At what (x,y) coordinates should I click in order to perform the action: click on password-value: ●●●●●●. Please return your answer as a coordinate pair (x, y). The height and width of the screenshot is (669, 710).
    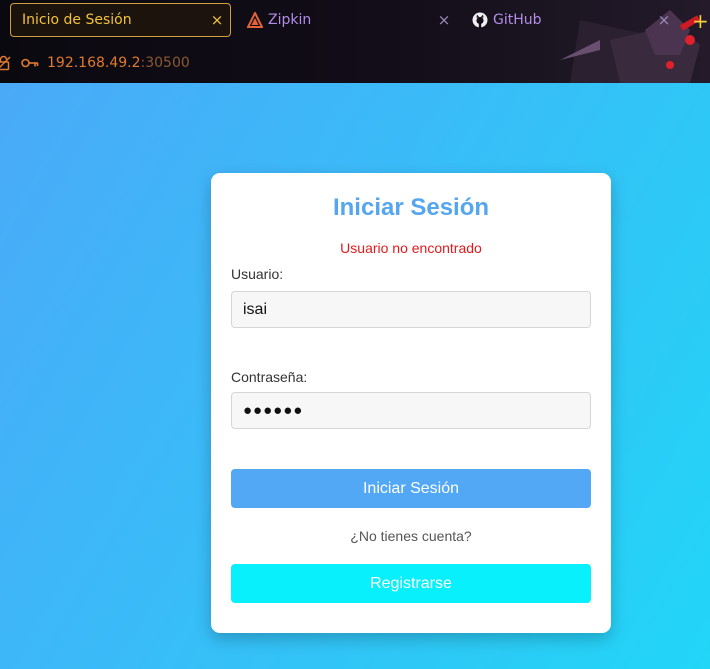
    Looking at the image, I should click on (273, 410).